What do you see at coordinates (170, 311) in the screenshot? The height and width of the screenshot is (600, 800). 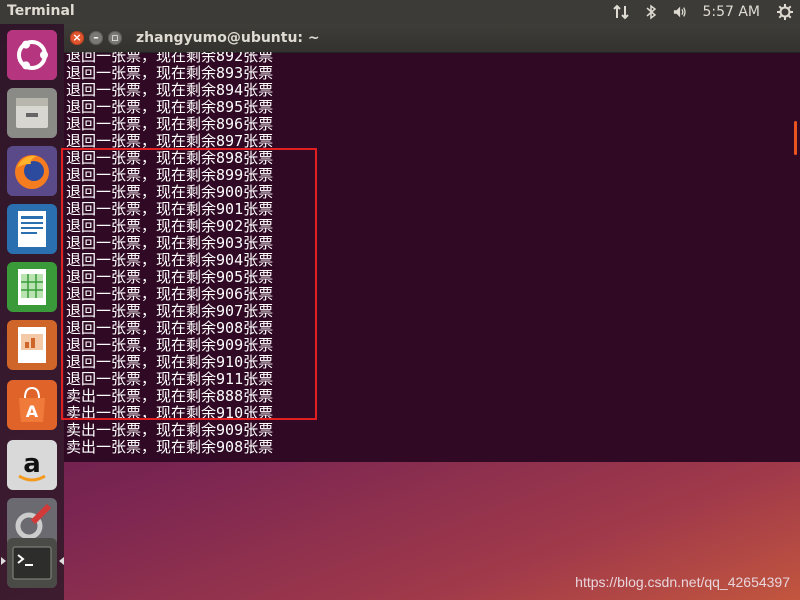 I see `terminal-line: 退回一张票，现在剩余907张票` at bounding box center [170, 311].